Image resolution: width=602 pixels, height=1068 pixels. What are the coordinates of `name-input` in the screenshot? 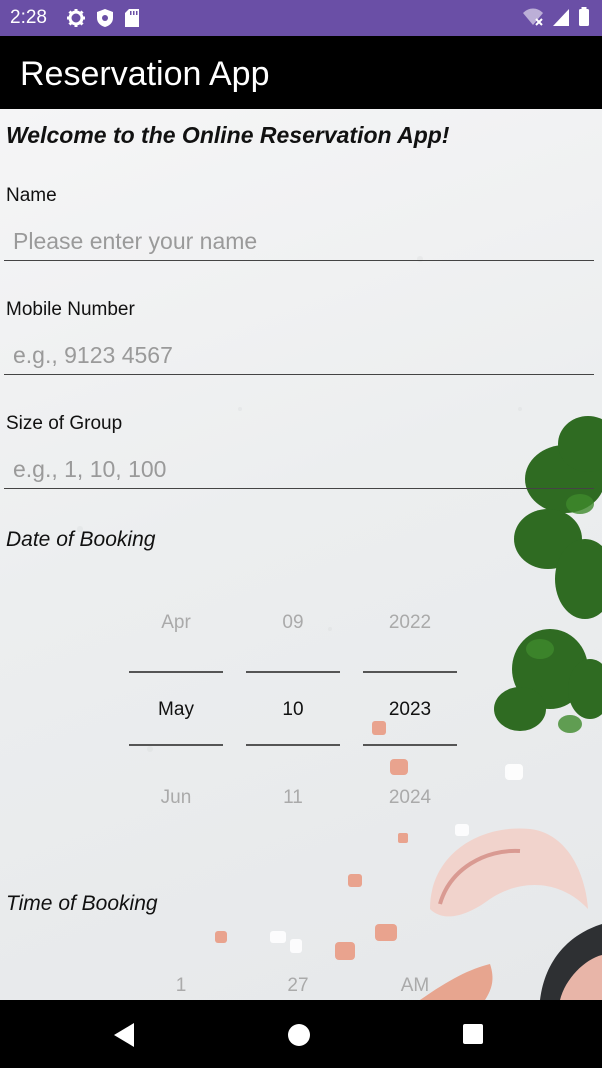 It's located at (299, 241).